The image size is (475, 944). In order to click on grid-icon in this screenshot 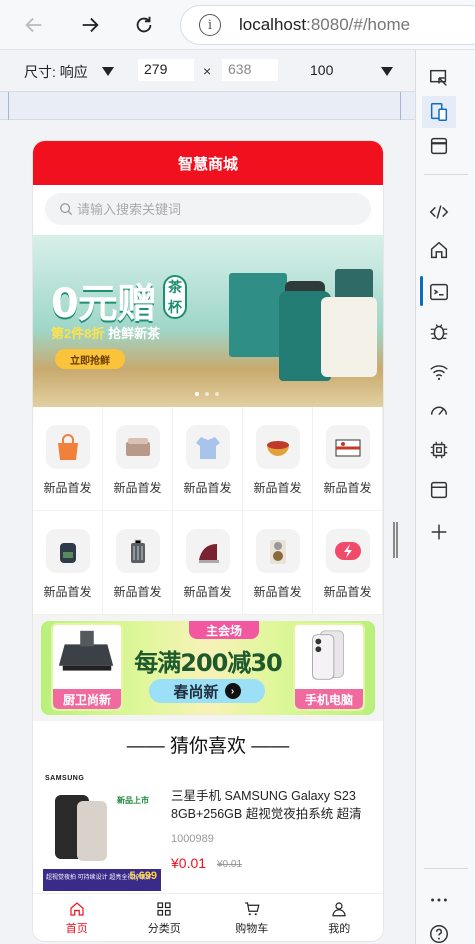, I will do `click(164, 909)`.